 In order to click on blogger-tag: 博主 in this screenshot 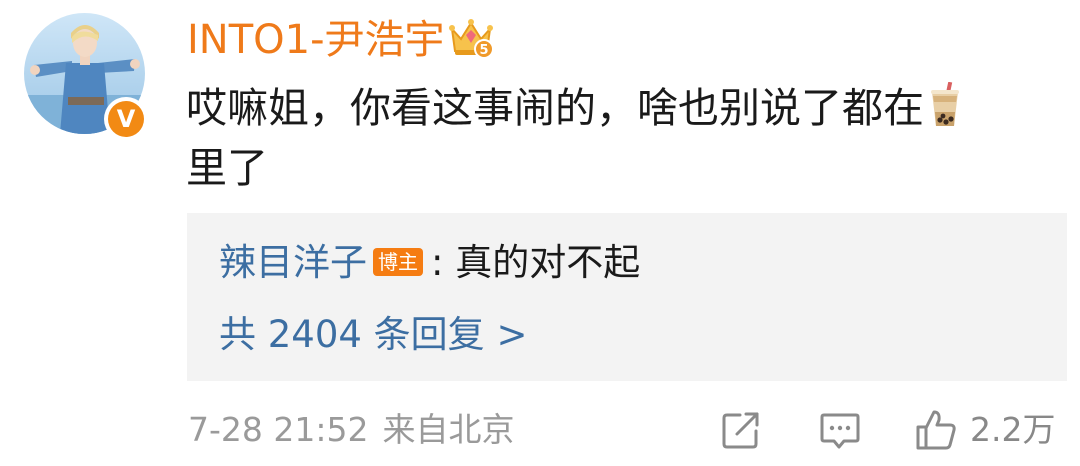, I will do `click(398, 262)`.